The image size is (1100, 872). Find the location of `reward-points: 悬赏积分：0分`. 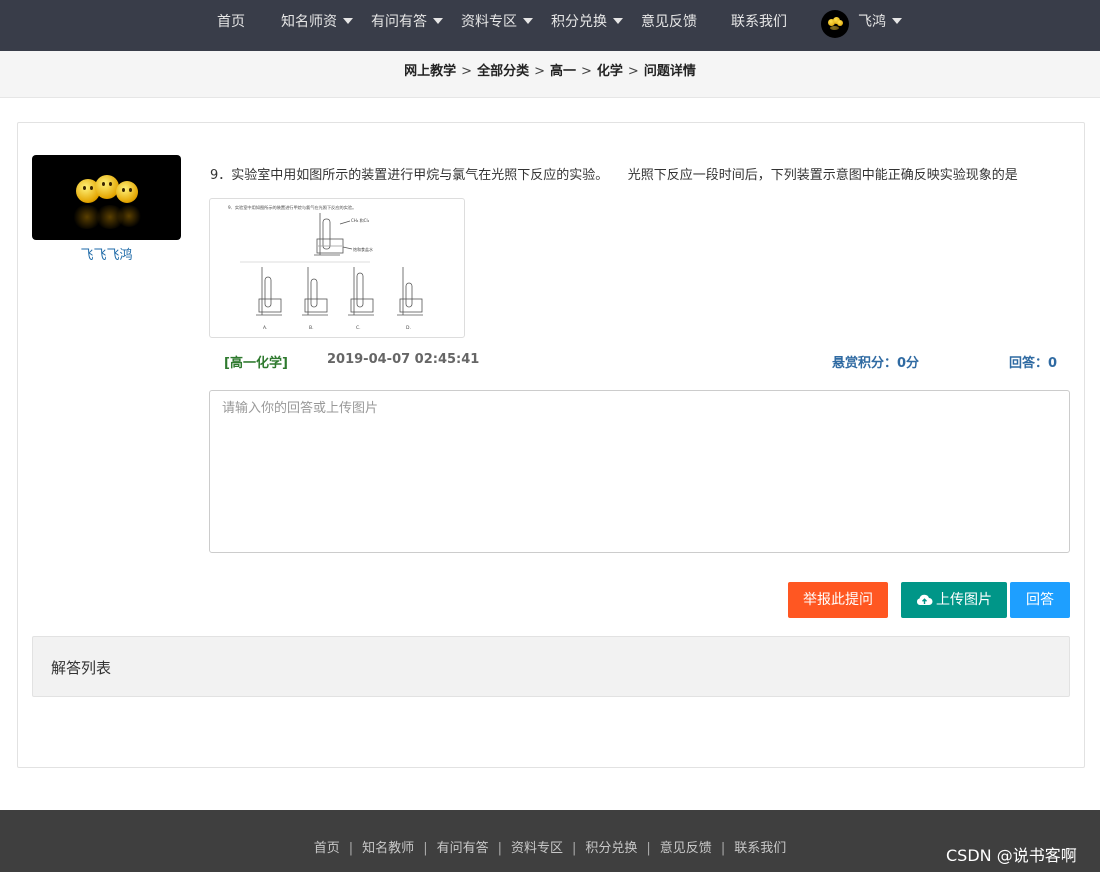

reward-points: 悬赏积分：0分 is located at coordinates (876, 363).